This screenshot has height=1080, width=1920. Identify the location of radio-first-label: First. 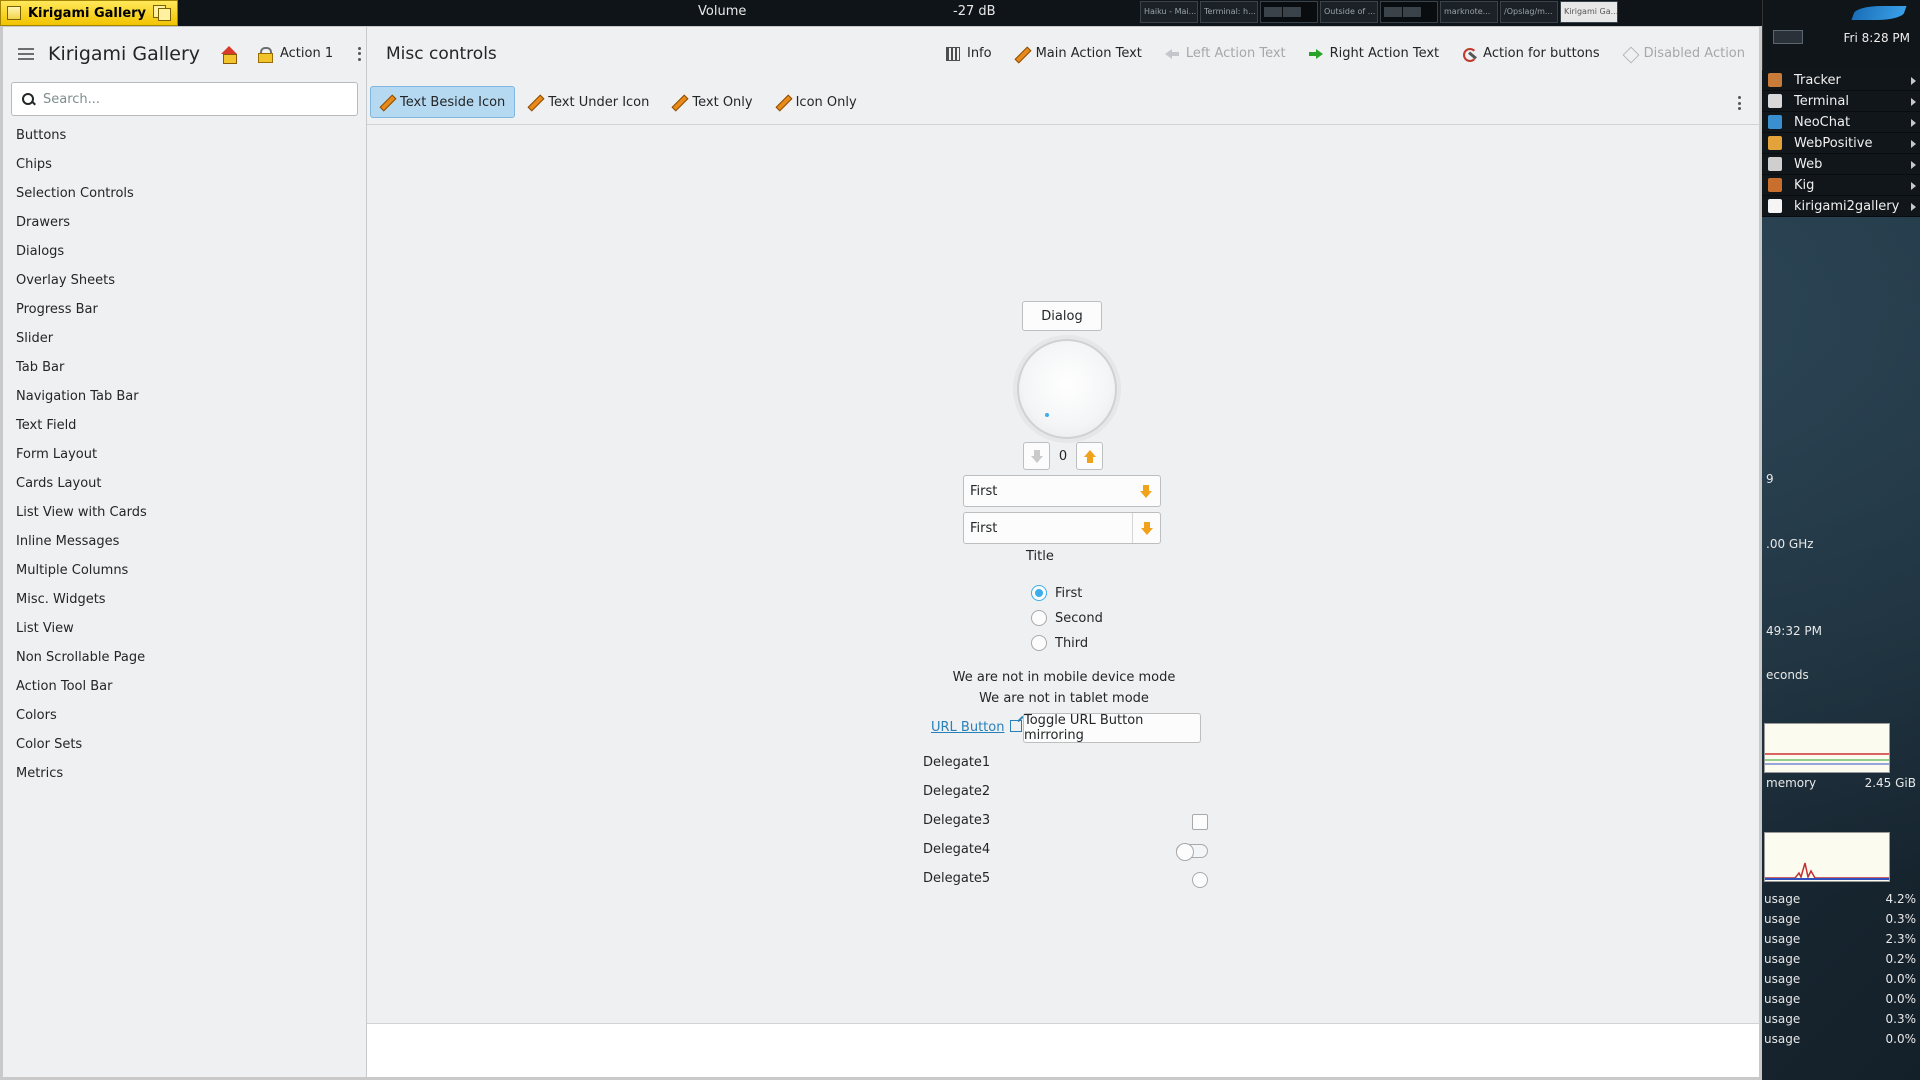
(1069, 593).